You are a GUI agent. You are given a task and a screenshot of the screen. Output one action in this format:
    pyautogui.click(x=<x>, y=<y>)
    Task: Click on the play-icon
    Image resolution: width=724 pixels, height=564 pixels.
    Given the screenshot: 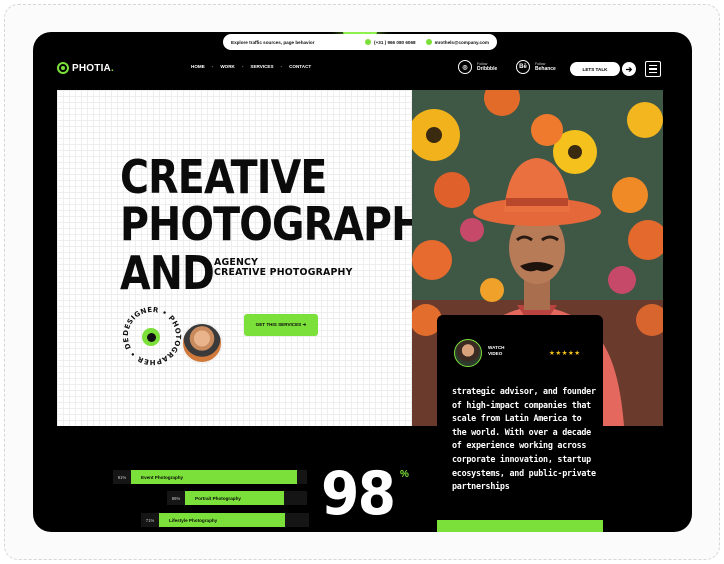 What is the action you would take?
    pyautogui.click(x=151, y=337)
    